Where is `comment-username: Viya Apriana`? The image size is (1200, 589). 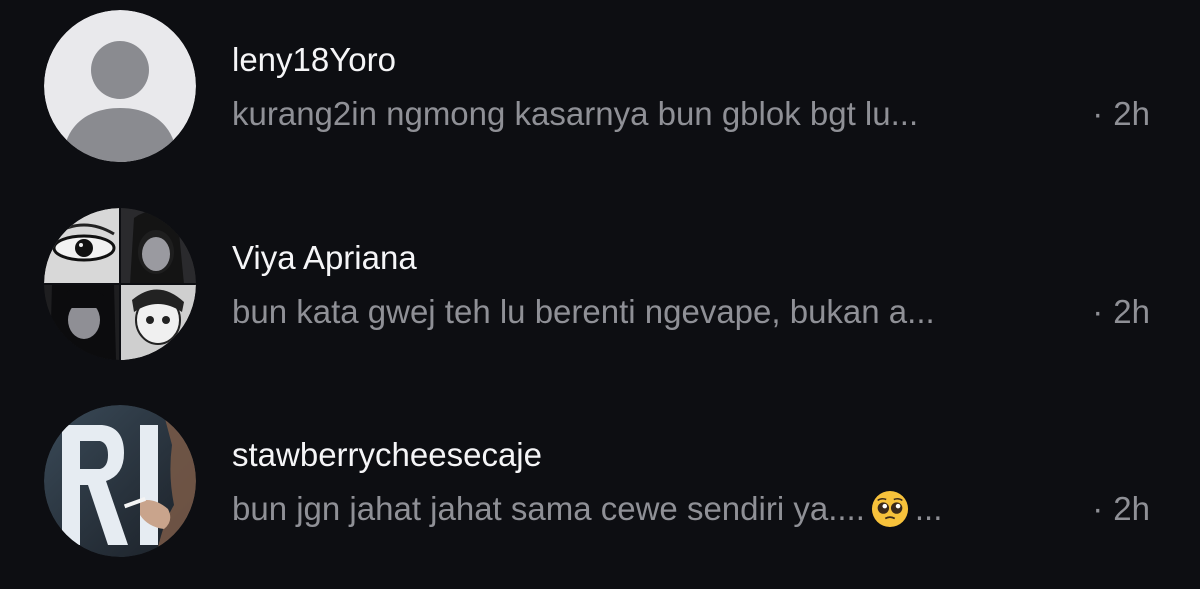
comment-username: Viya Apriana is located at coordinates (324, 258).